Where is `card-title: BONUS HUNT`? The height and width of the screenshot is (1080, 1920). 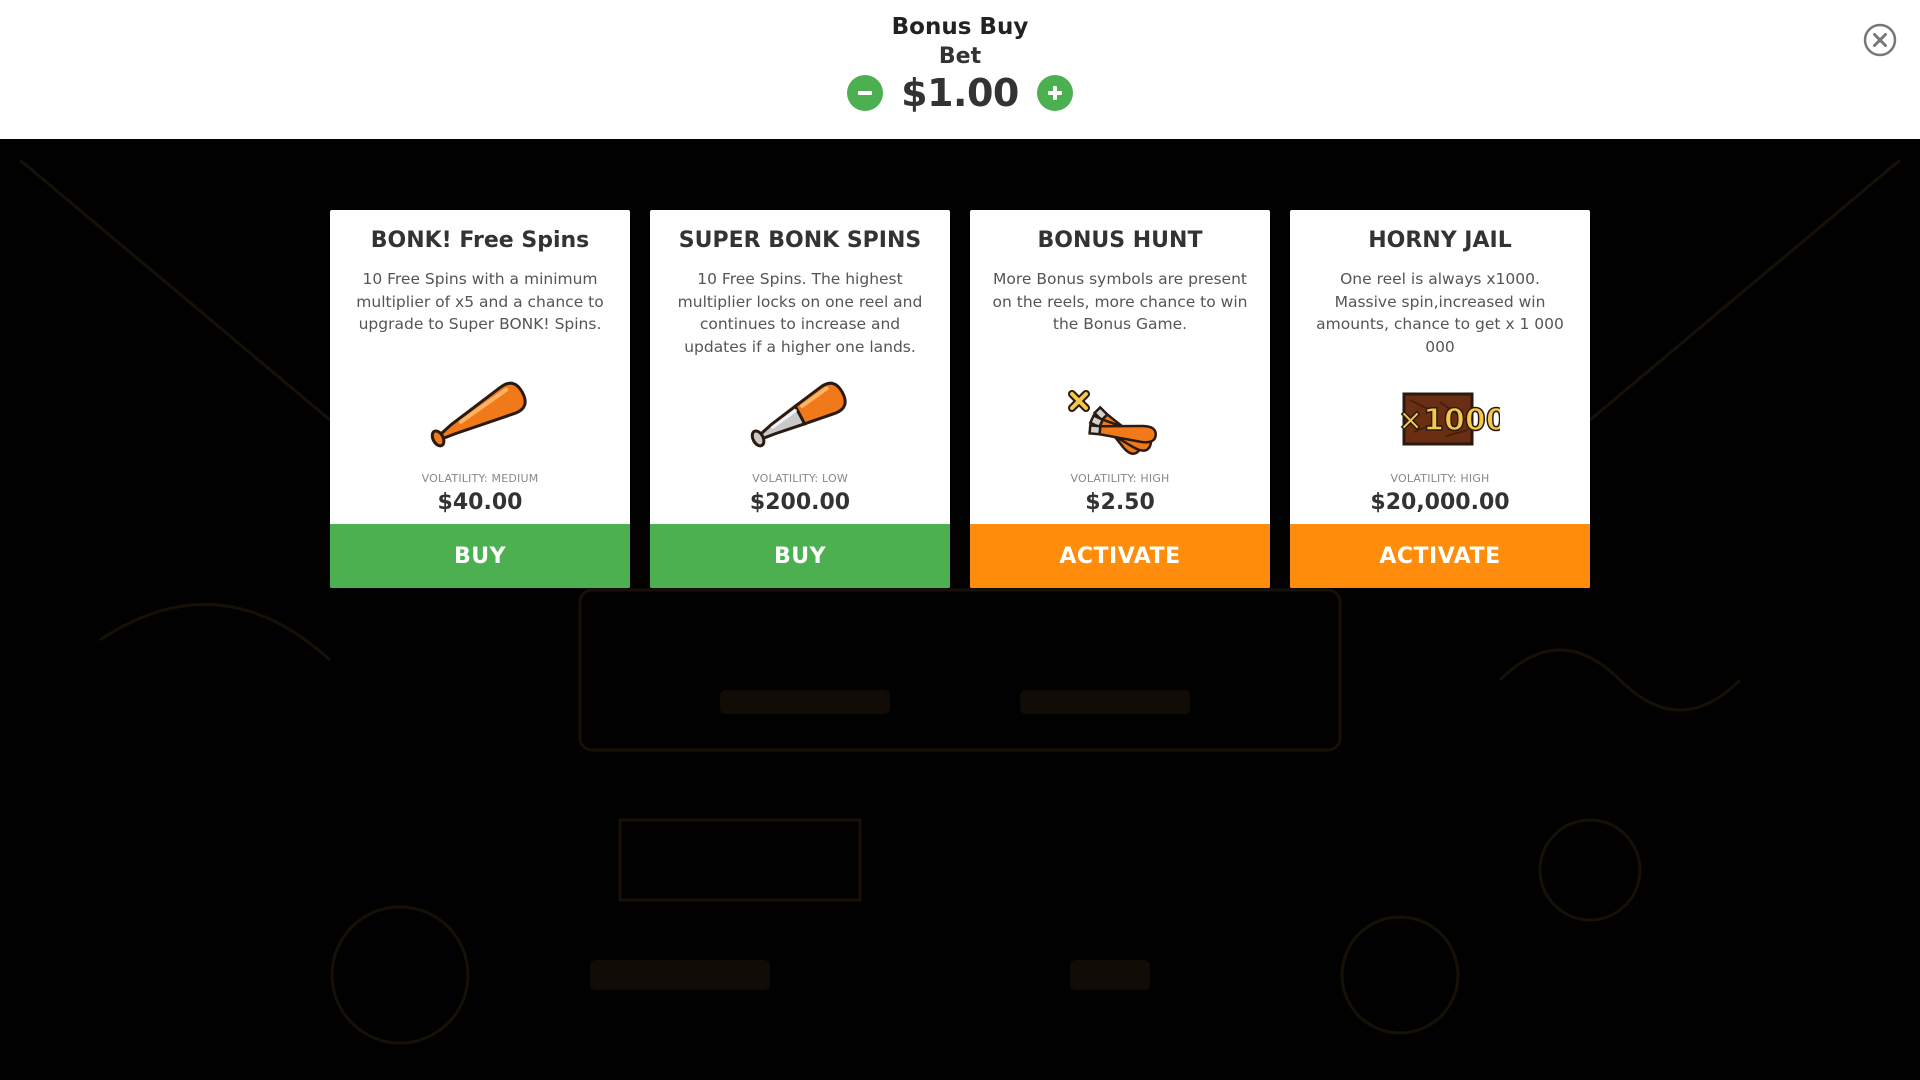
card-title: BONUS HUNT is located at coordinates (1120, 240).